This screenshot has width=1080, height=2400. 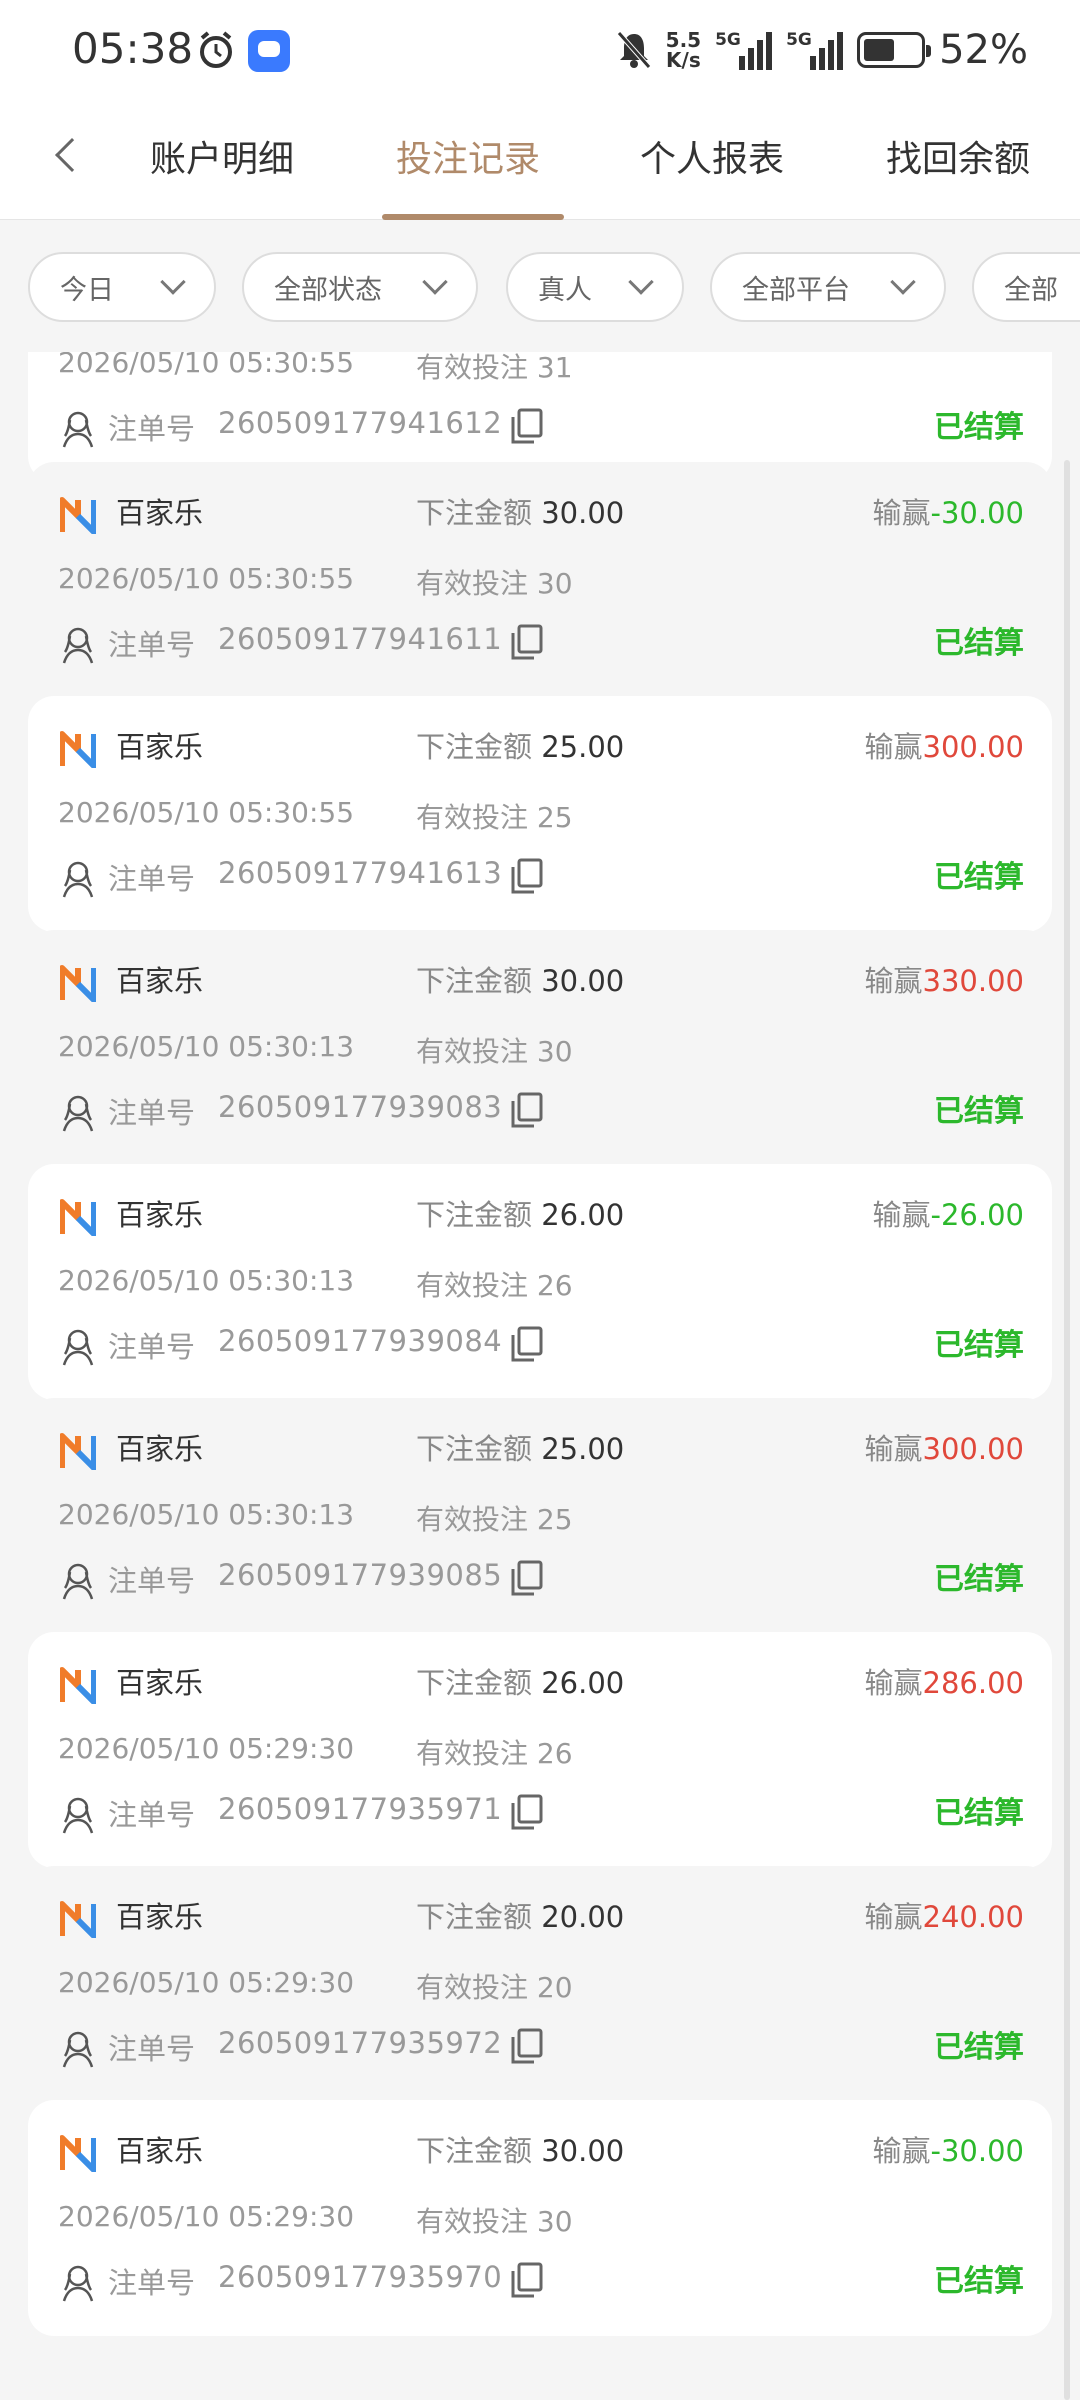 I want to click on back-arrow-icon, so click(x=72, y=155).